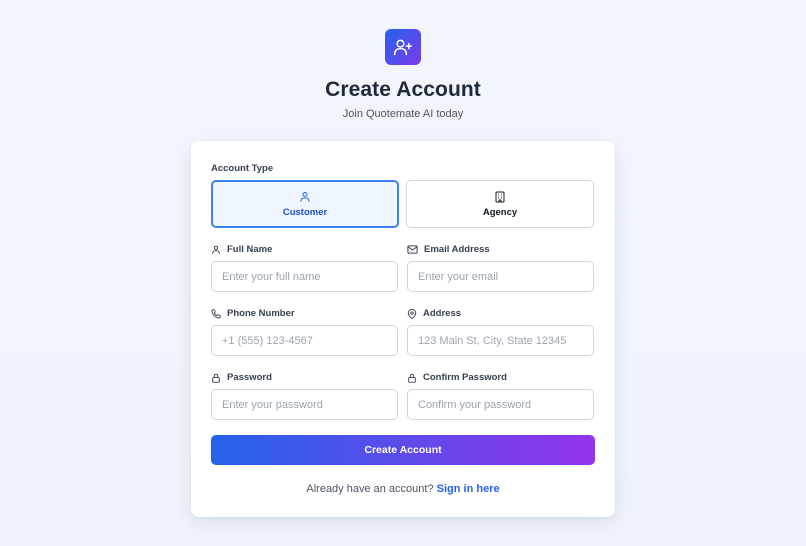 This screenshot has height=546, width=806. Describe the element at coordinates (242, 168) in the screenshot. I see `account-type-label: Account Type` at that location.